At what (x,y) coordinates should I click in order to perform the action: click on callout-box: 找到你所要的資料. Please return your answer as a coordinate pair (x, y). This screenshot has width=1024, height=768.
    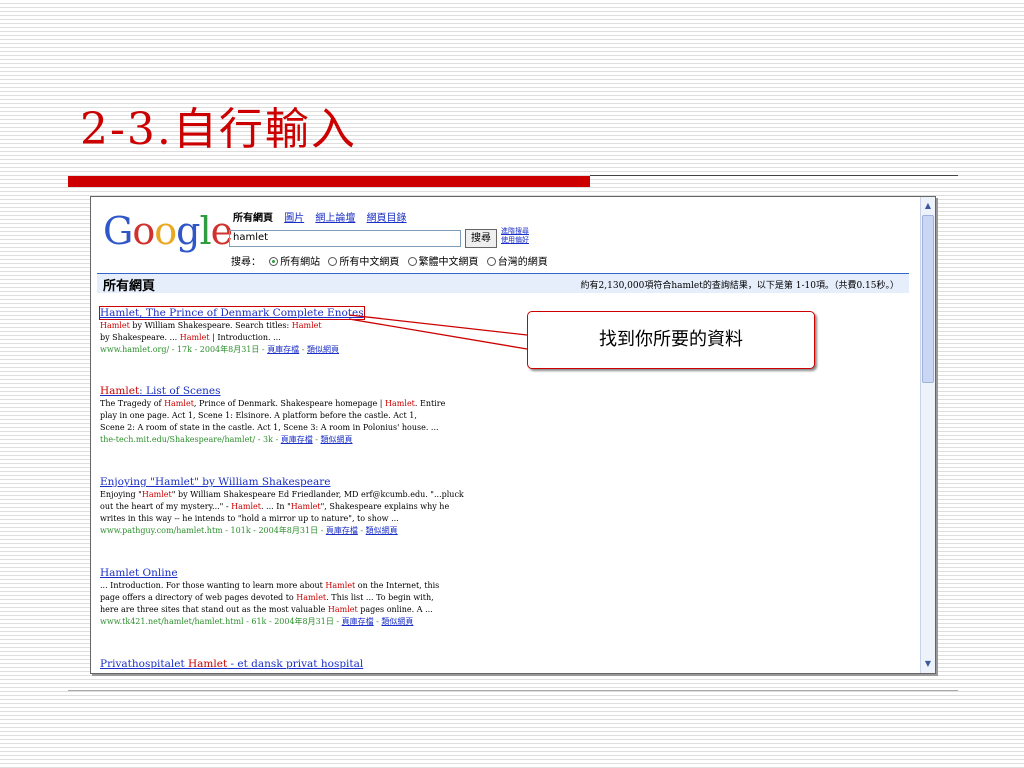
    Looking at the image, I should click on (671, 340).